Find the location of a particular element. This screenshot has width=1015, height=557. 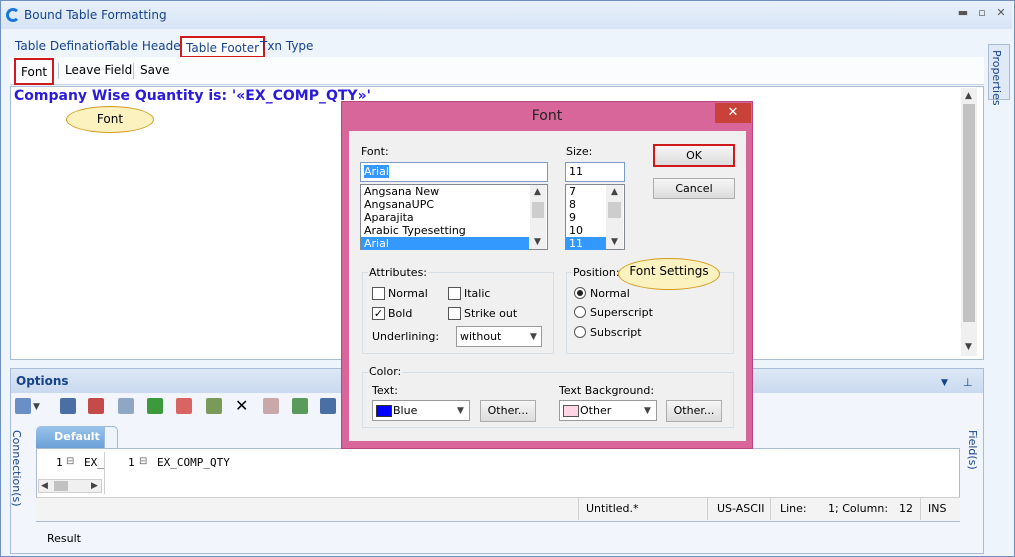

bold-checkbox: ✓ is located at coordinates (378, 313).